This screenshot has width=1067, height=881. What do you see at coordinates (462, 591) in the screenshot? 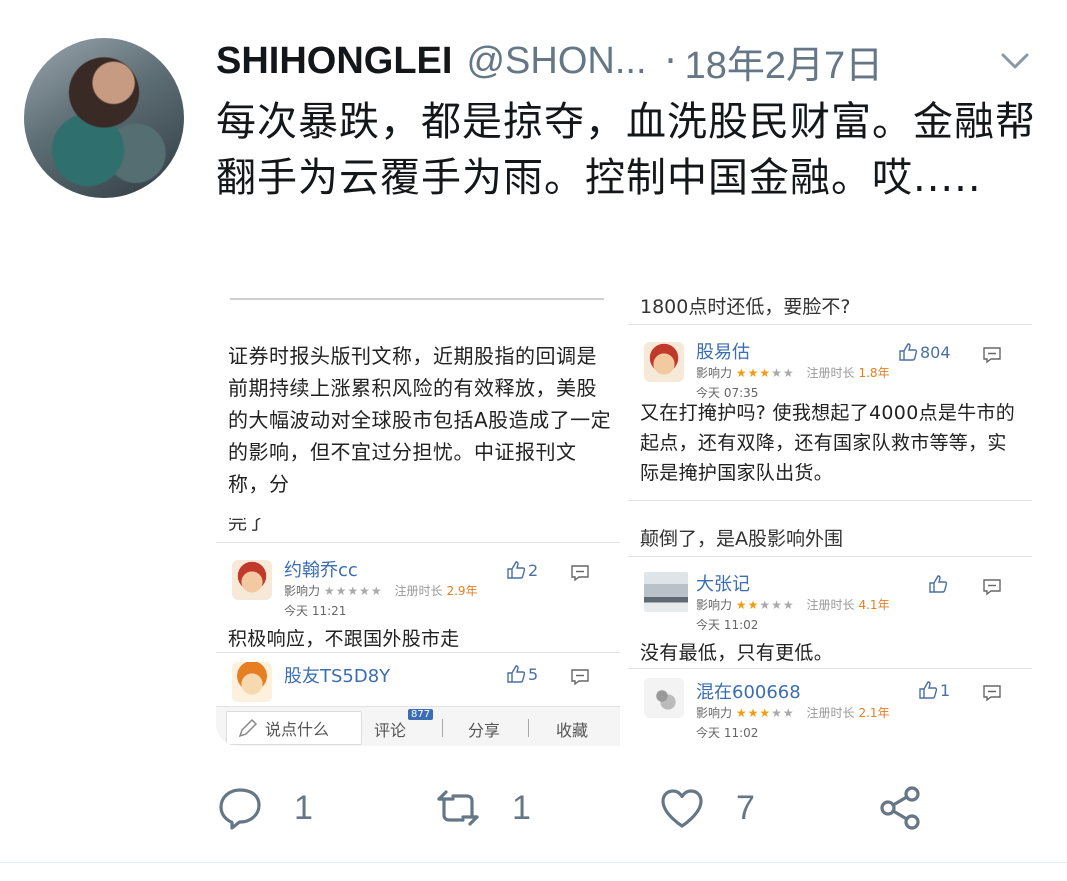
I see `reg-years: 2.9年` at bounding box center [462, 591].